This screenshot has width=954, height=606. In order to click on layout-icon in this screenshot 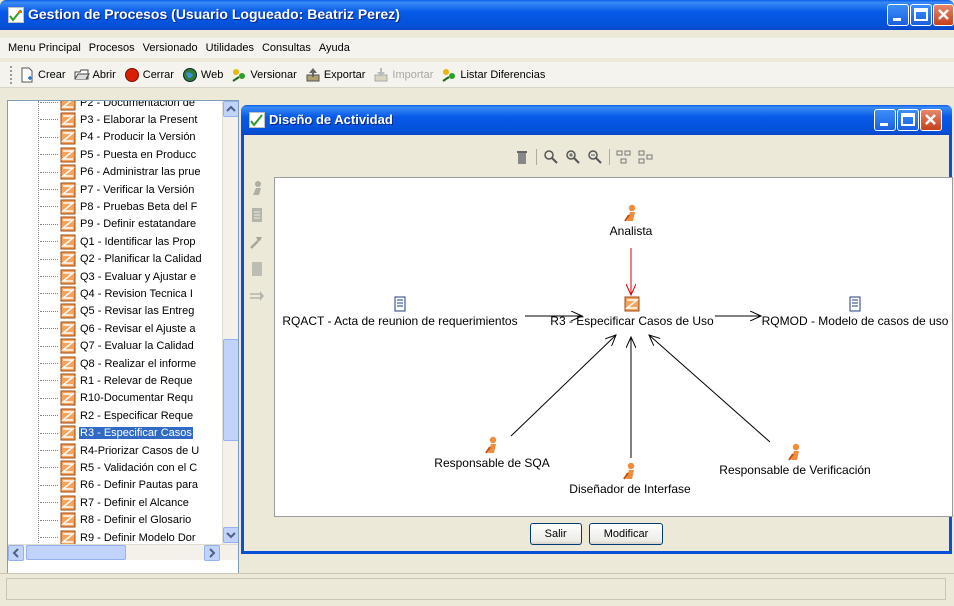, I will do `click(624, 157)`.